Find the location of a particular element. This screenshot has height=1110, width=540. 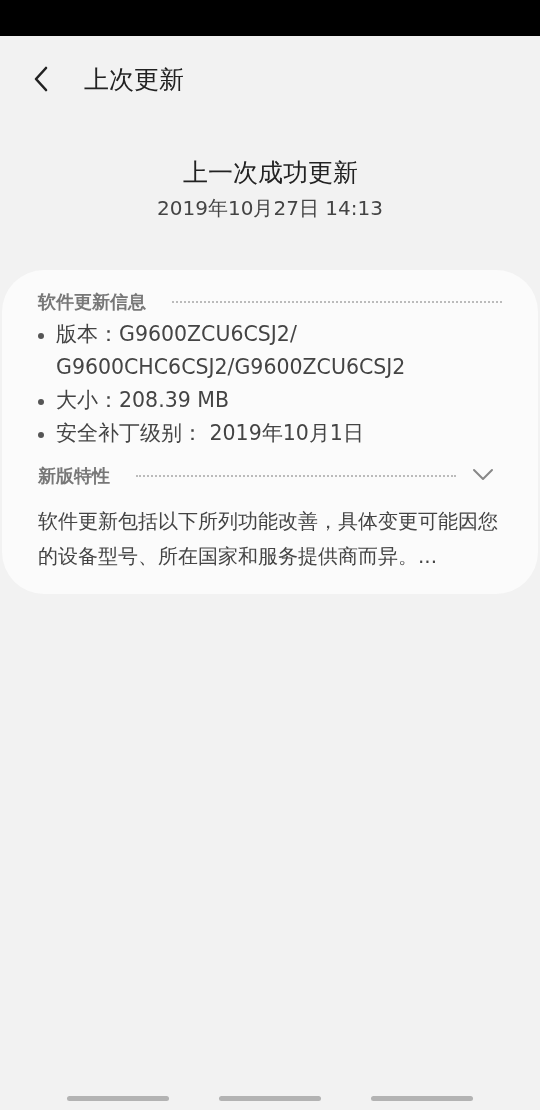

page-title: 上次更新 is located at coordinates (134, 79).